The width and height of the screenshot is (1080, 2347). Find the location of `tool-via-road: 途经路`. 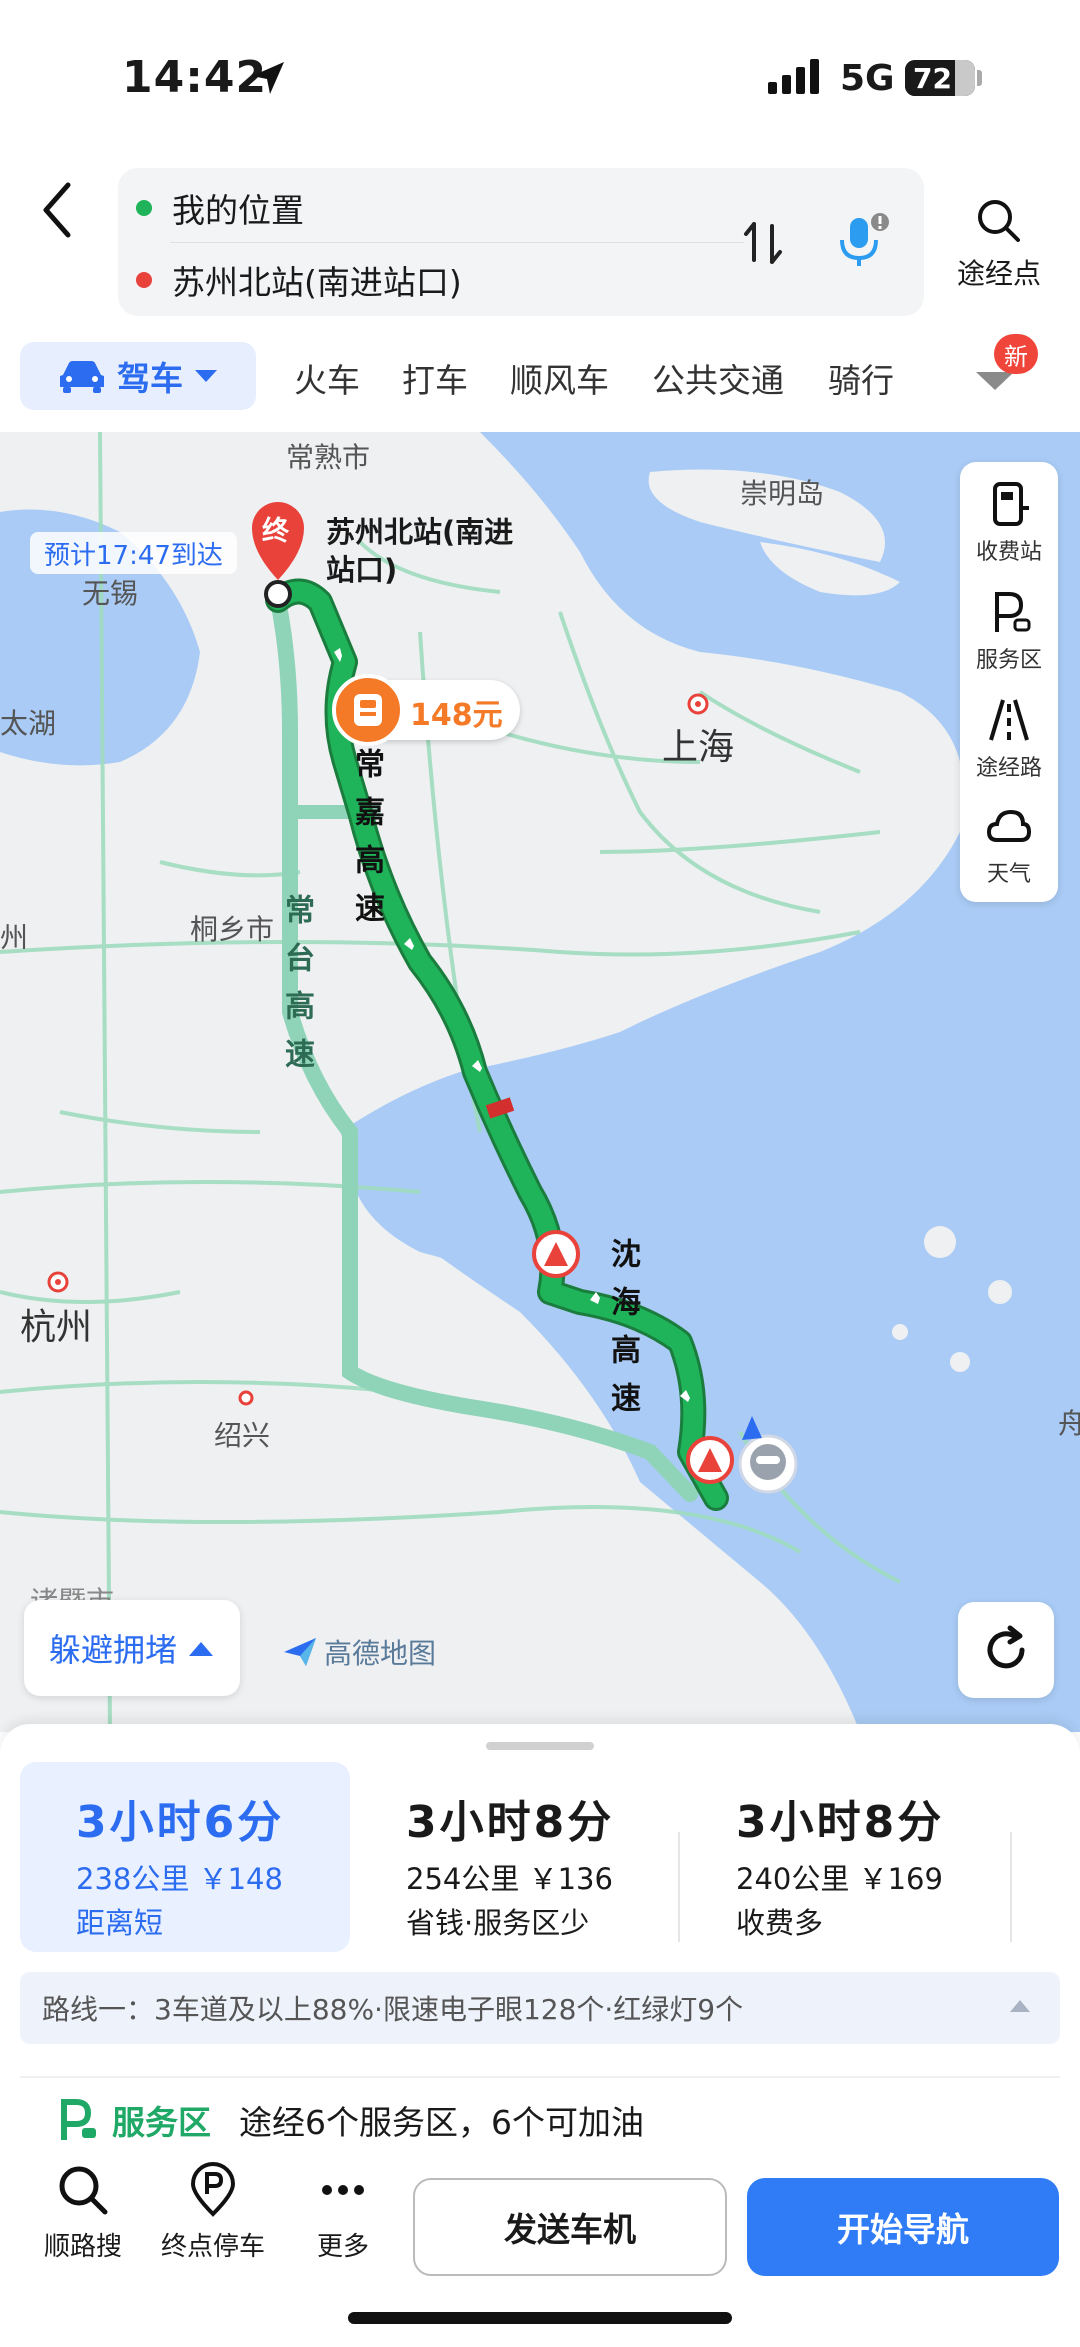

tool-via-road: 途经路 is located at coordinates (1009, 739).